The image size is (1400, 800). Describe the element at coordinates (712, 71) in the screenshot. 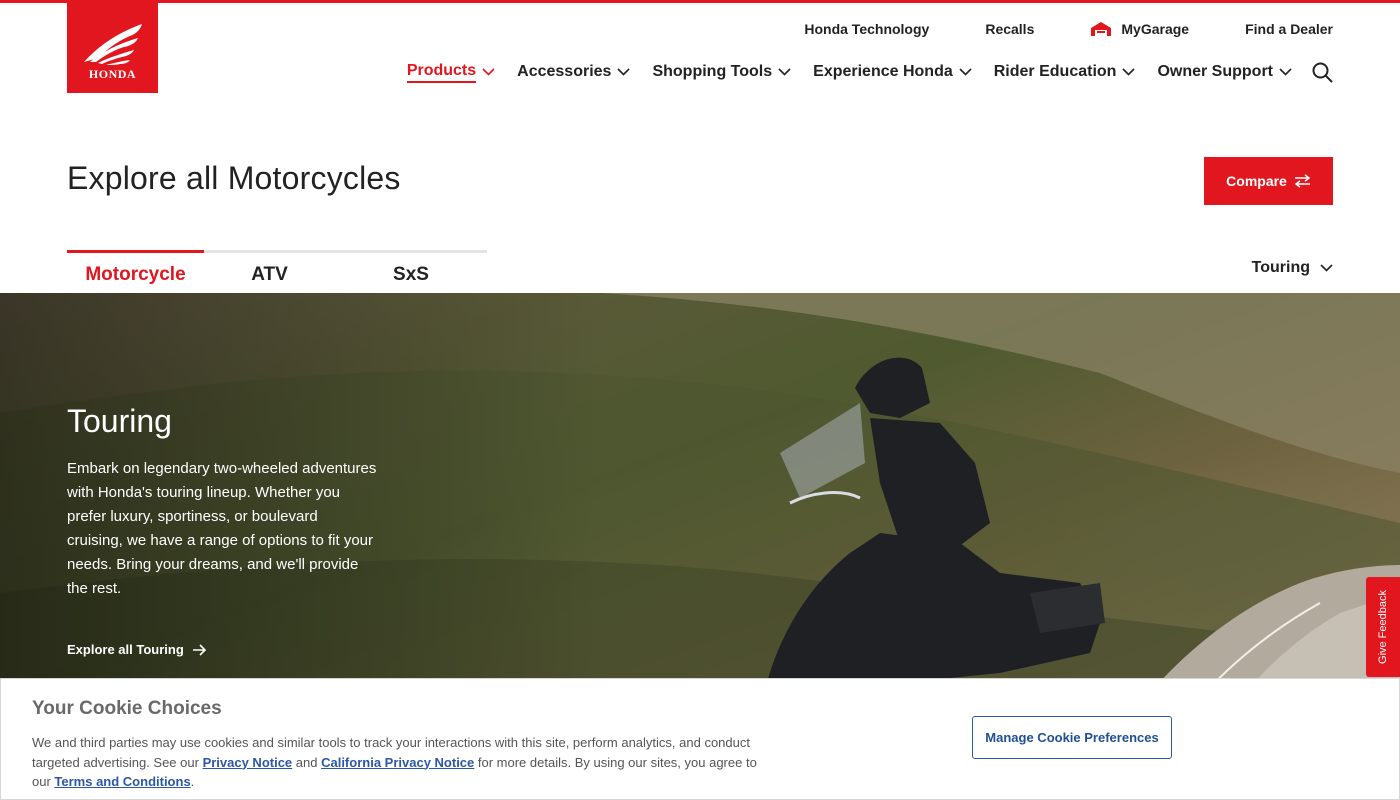

I see `nav-shopping-tools-label: Shopping Tools` at that location.